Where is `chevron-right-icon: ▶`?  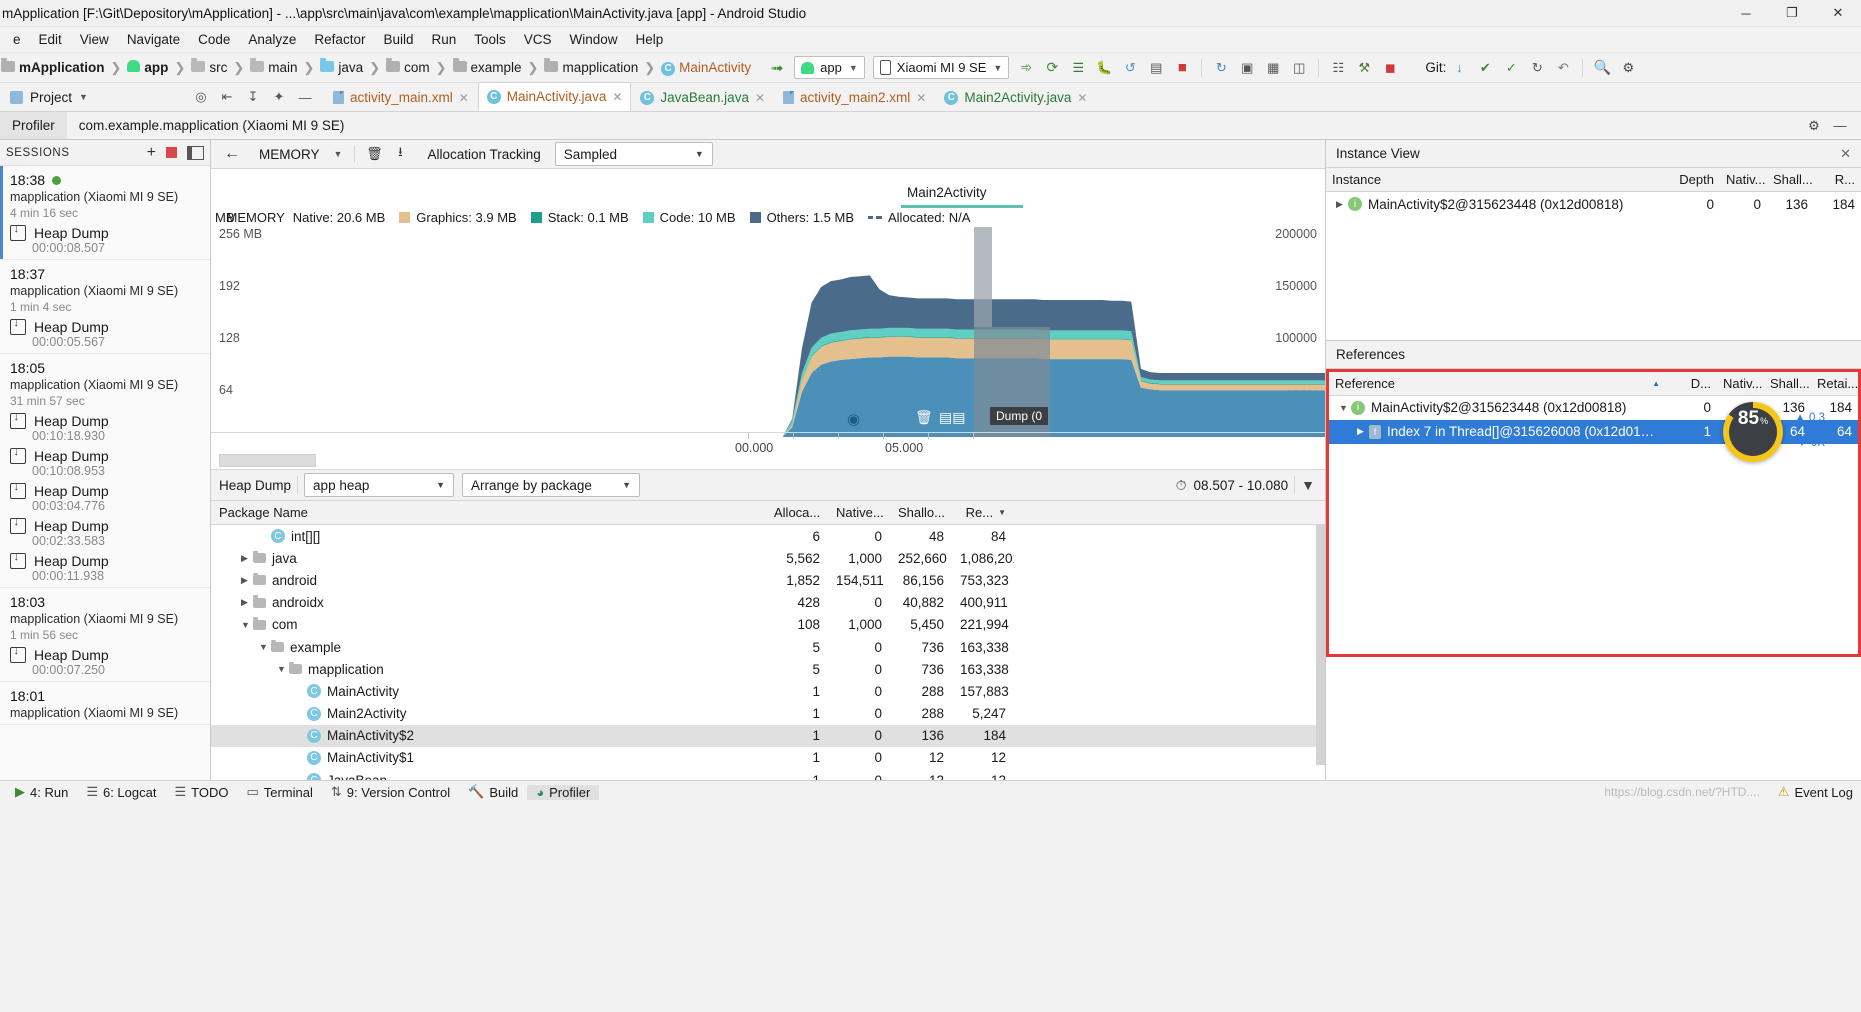
chevron-right-icon: ▶ is located at coordinates (247, 558).